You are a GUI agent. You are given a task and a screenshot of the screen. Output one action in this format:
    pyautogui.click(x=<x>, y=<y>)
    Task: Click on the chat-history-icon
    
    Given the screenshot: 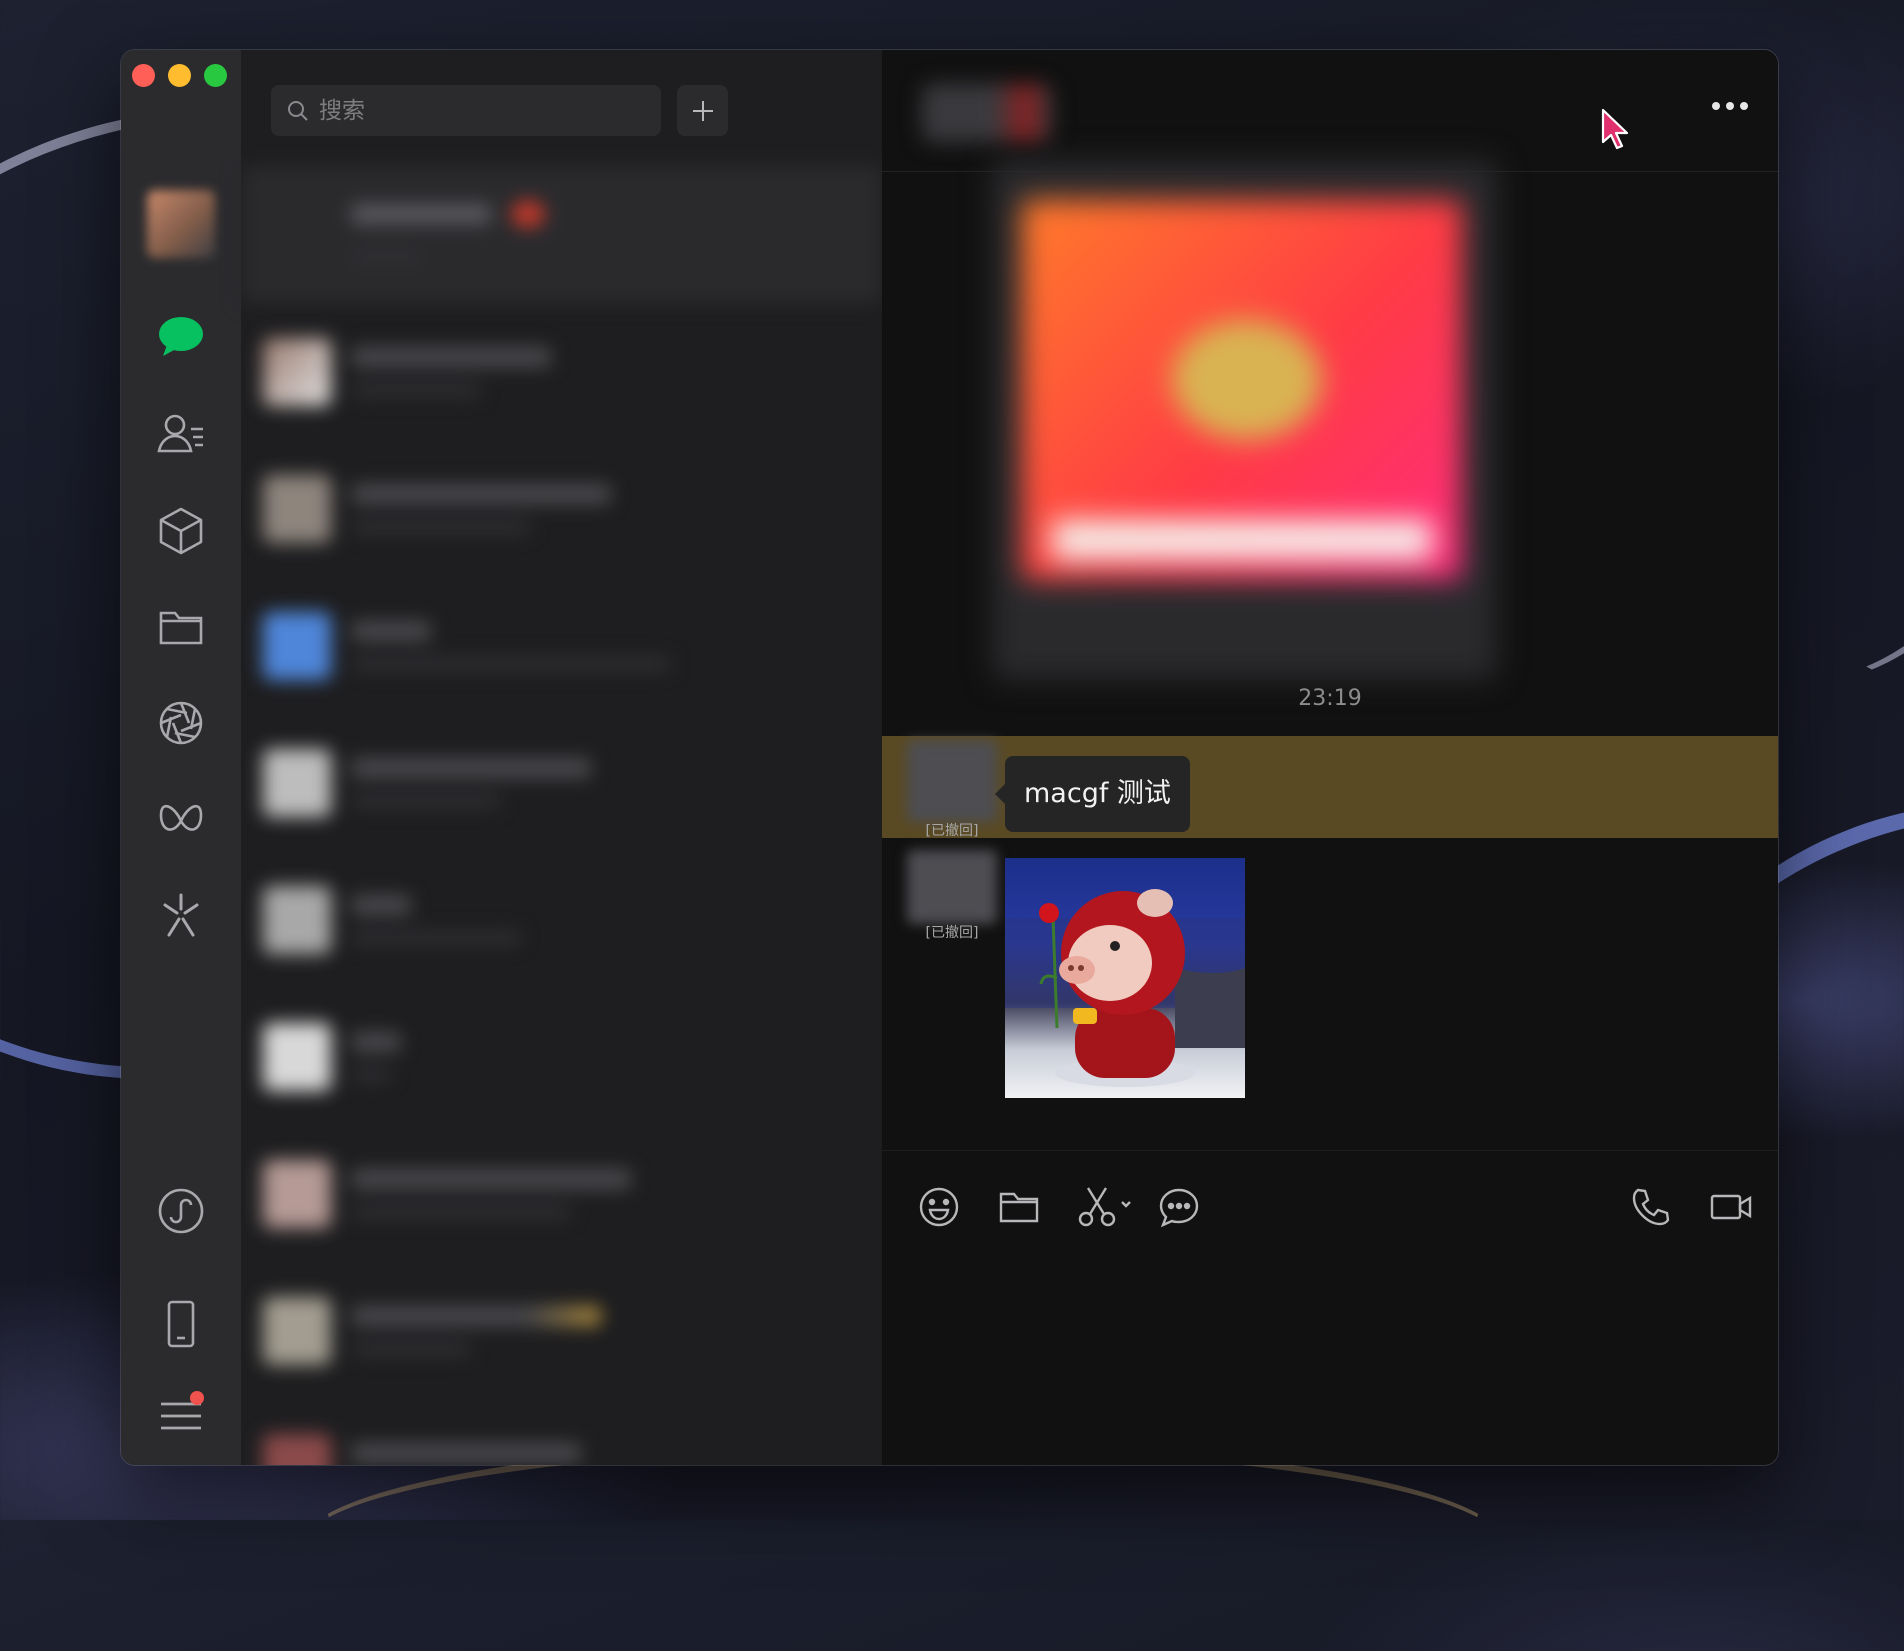 What is the action you would take?
    pyautogui.click(x=1179, y=1207)
    